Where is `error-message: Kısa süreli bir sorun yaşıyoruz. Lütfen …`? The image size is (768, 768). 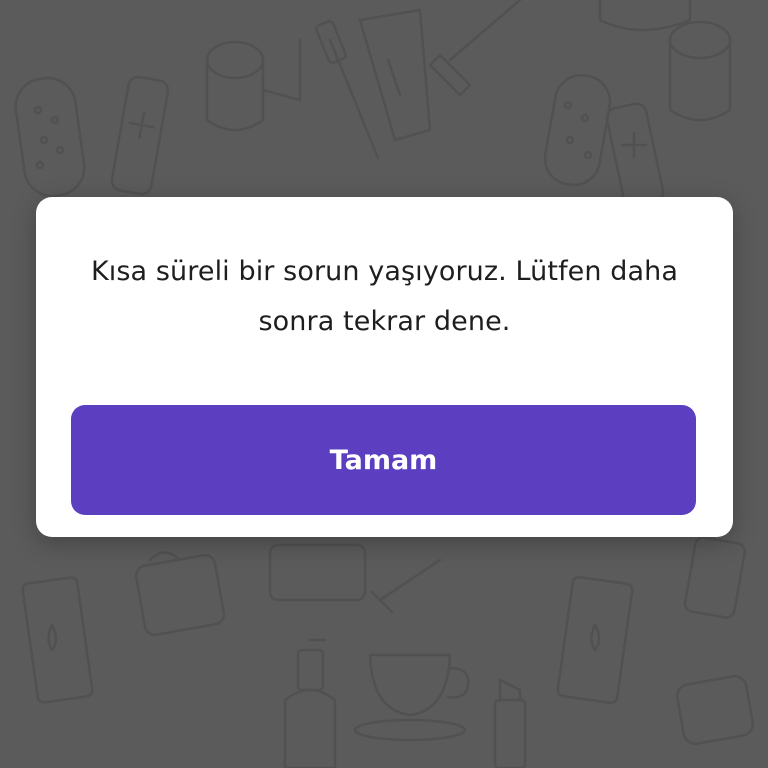 error-message: Kısa süreli bir sorun yaşıyoruz. Lütfen … is located at coordinates (384, 296).